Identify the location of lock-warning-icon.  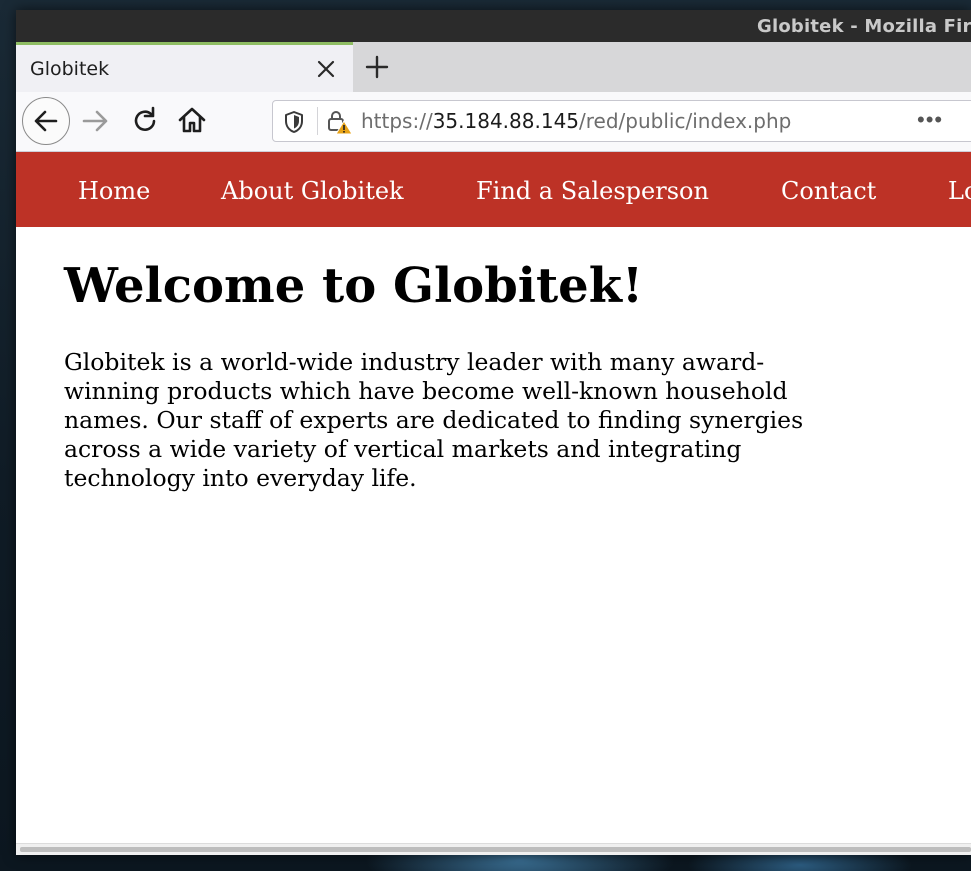
(340, 122).